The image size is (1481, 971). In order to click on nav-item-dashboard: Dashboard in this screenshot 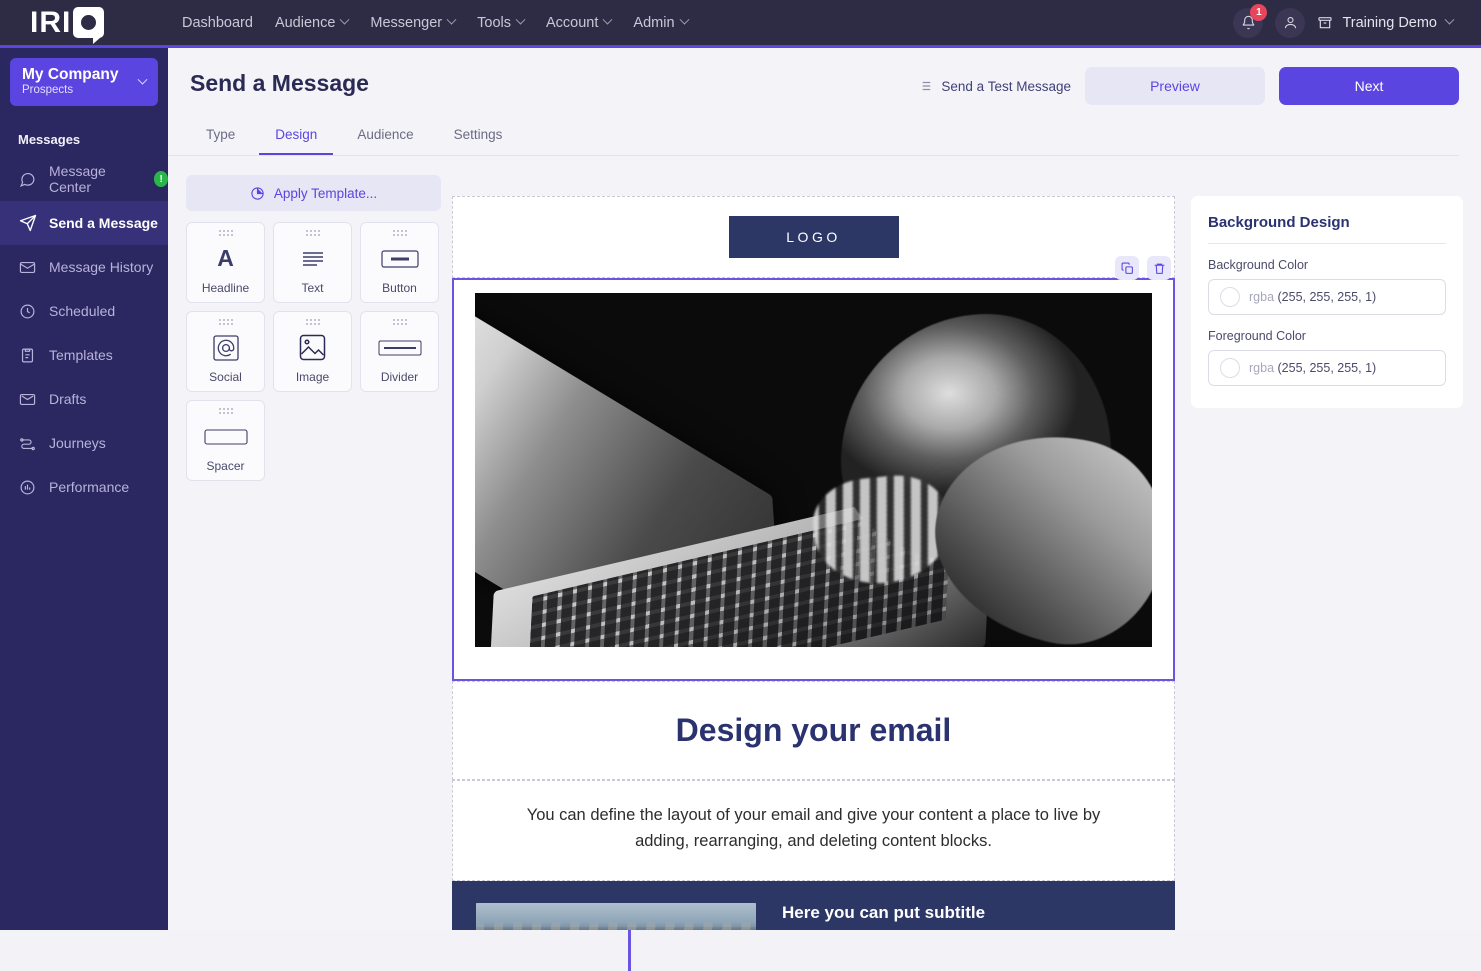, I will do `click(217, 23)`.